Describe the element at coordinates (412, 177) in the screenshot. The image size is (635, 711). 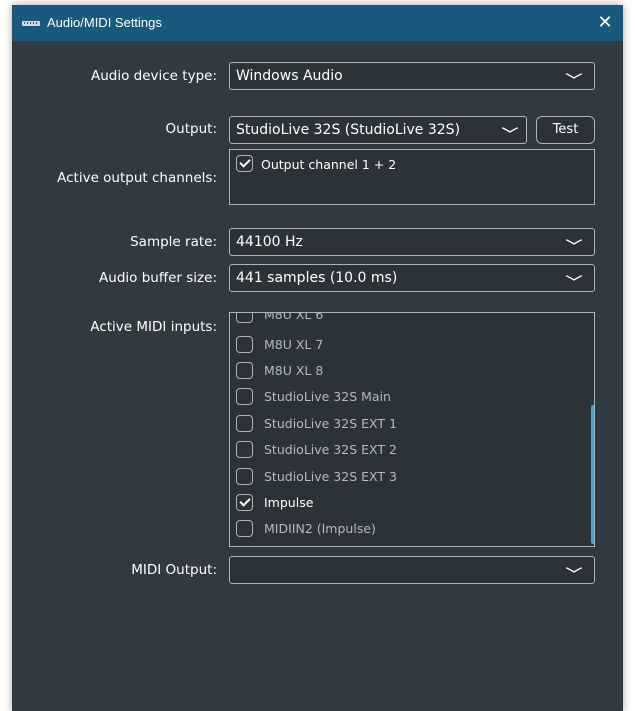
I see `active-output-channels-list: Output channel 1 + 2` at that location.